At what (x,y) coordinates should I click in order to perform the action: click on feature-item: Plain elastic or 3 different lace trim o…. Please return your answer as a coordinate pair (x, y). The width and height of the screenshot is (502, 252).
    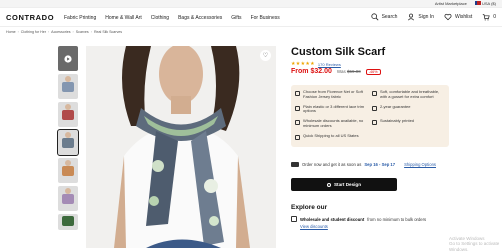
    Looking at the image, I should click on (331, 110).